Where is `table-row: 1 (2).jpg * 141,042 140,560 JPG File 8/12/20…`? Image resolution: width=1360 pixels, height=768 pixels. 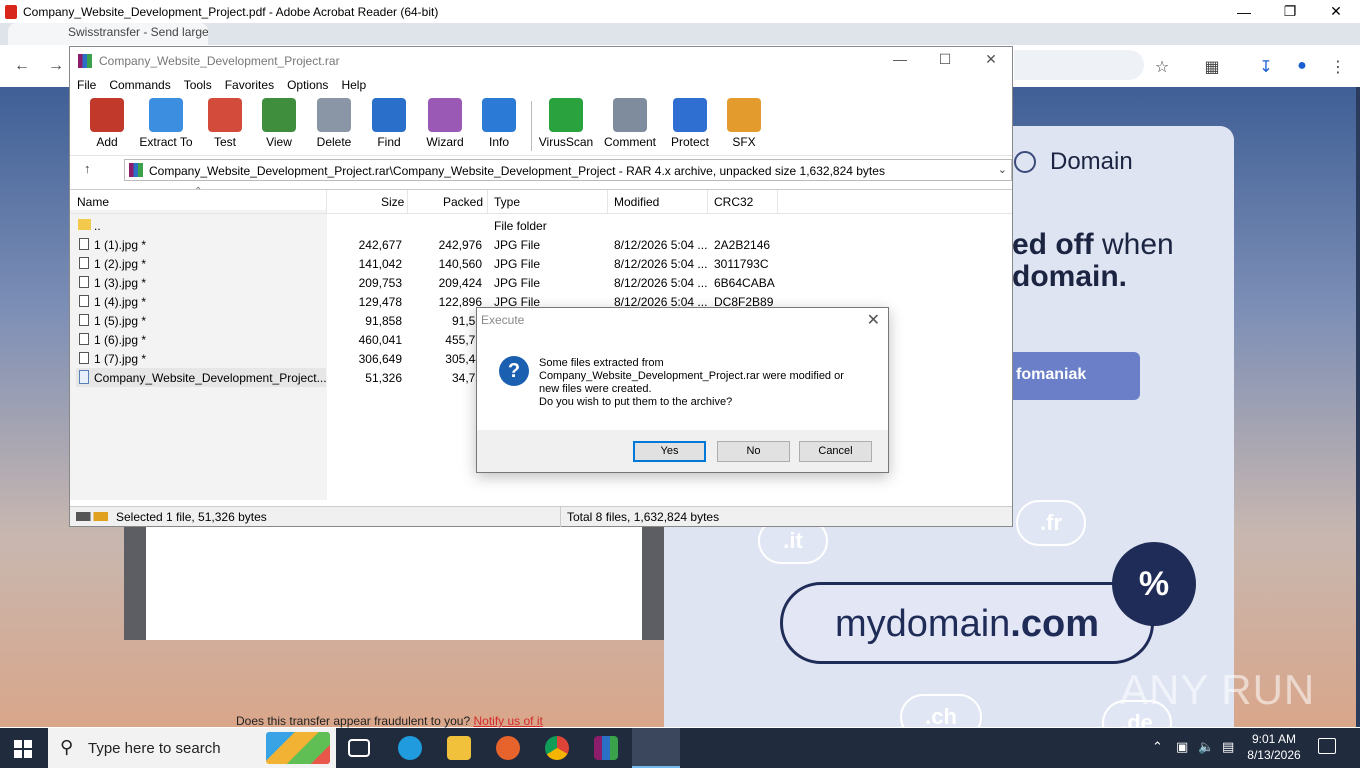
table-row: 1 (2).jpg * 141,042 140,560 JPG File 8/12/20… is located at coordinates (541, 263).